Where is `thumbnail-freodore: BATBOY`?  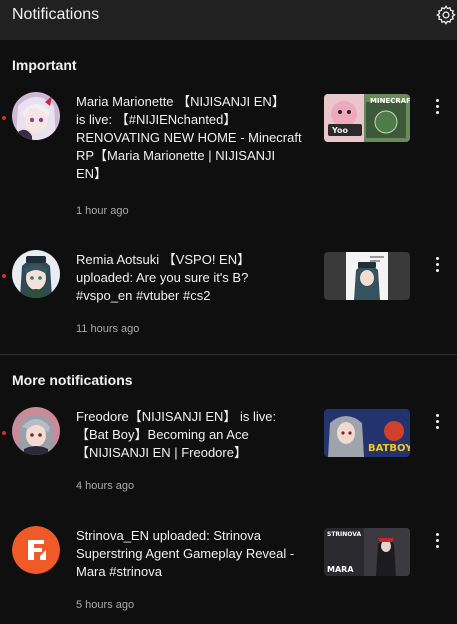 thumbnail-freodore: BATBOY is located at coordinates (367, 433).